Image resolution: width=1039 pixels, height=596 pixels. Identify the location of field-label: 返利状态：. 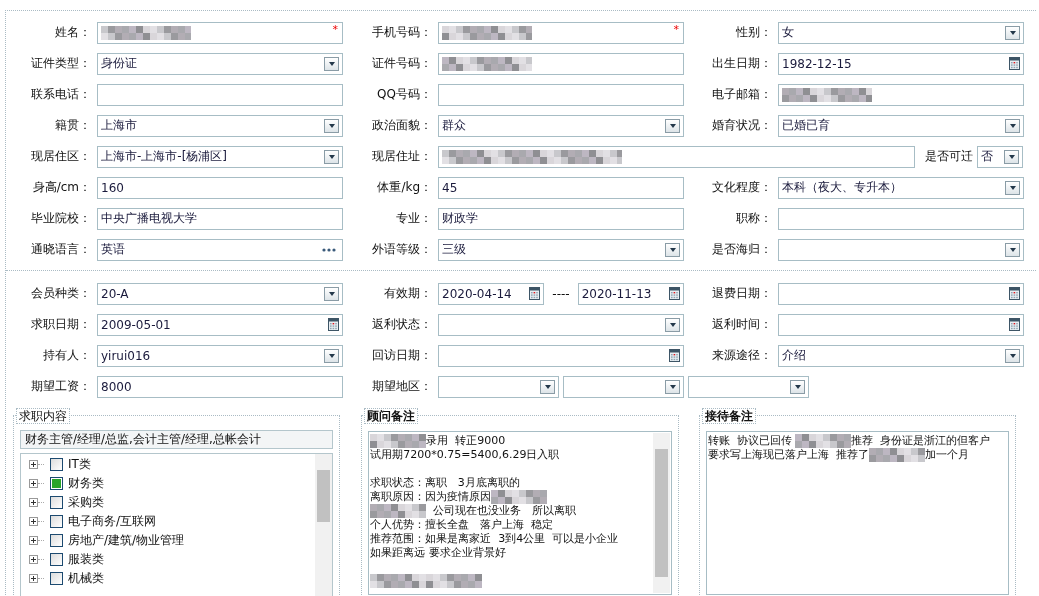
(402, 324).